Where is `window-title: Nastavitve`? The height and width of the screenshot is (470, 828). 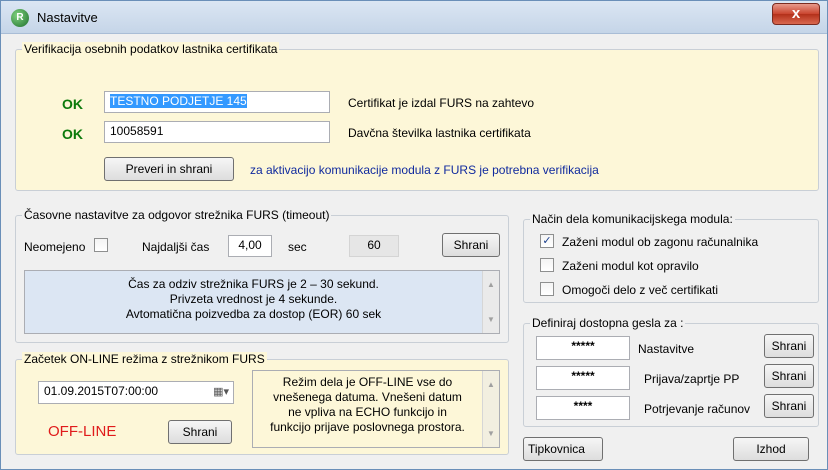
window-title: Nastavitve is located at coordinates (67, 17).